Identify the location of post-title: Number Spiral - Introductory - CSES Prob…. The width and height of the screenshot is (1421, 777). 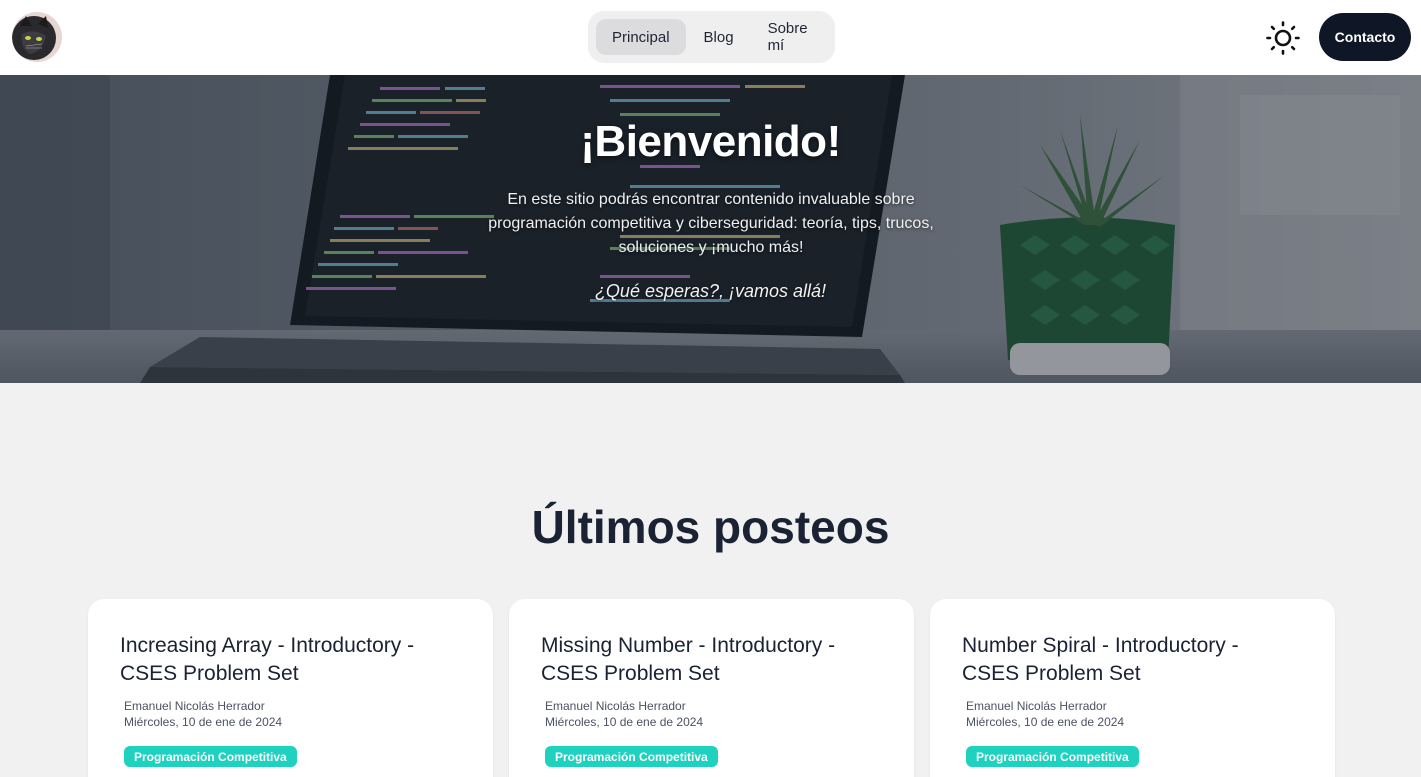
(1127, 660).